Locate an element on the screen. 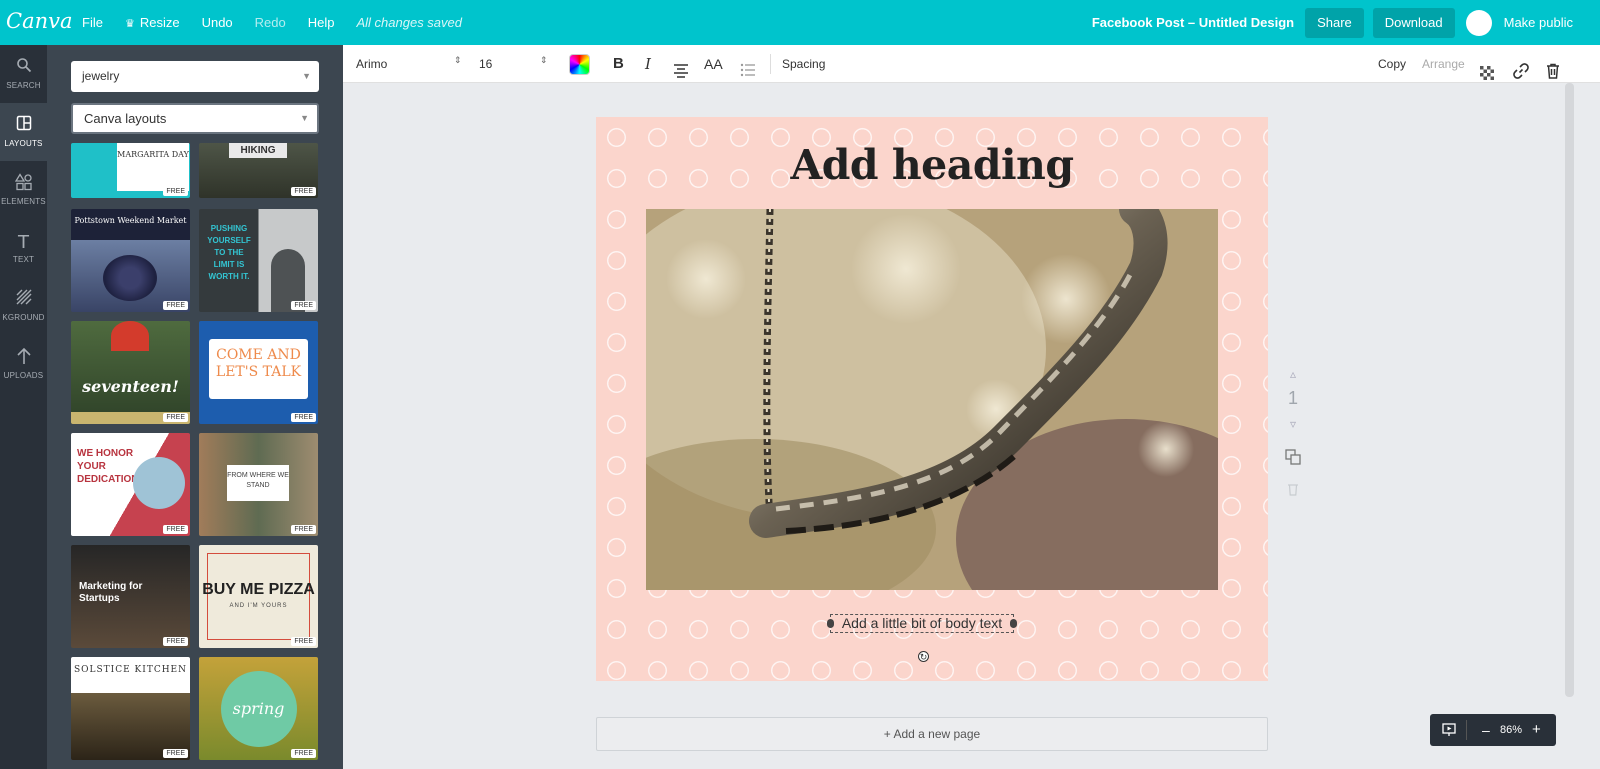 This screenshot has height=769, width=1600. rail-elements: ELEMENTS is located at coordinates (23, 190).